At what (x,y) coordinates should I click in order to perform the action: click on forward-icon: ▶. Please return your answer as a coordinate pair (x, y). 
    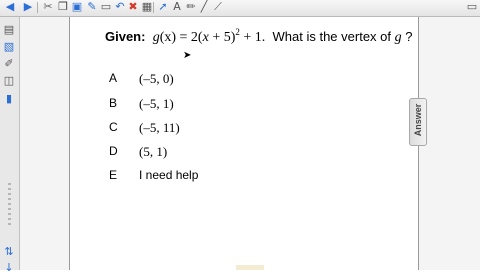
    Looking at the image, I should click on (28, 7).